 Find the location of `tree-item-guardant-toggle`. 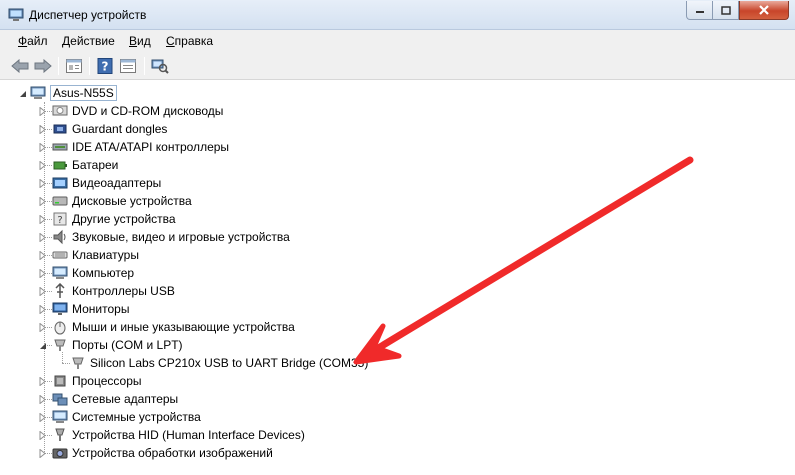

tree-item-guardant-toggle is located at coordinates (42, 129).